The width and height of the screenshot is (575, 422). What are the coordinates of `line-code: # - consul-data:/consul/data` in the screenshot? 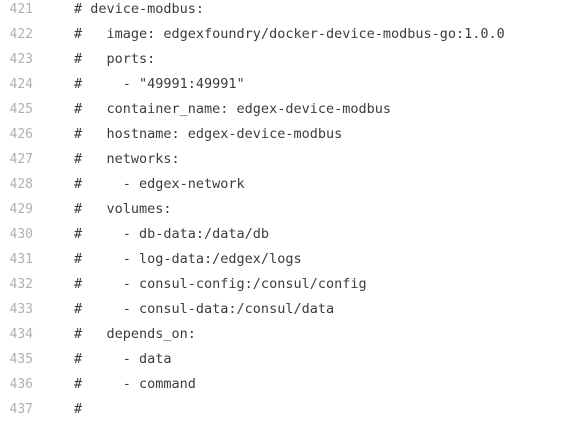 It's located at (204, 309).